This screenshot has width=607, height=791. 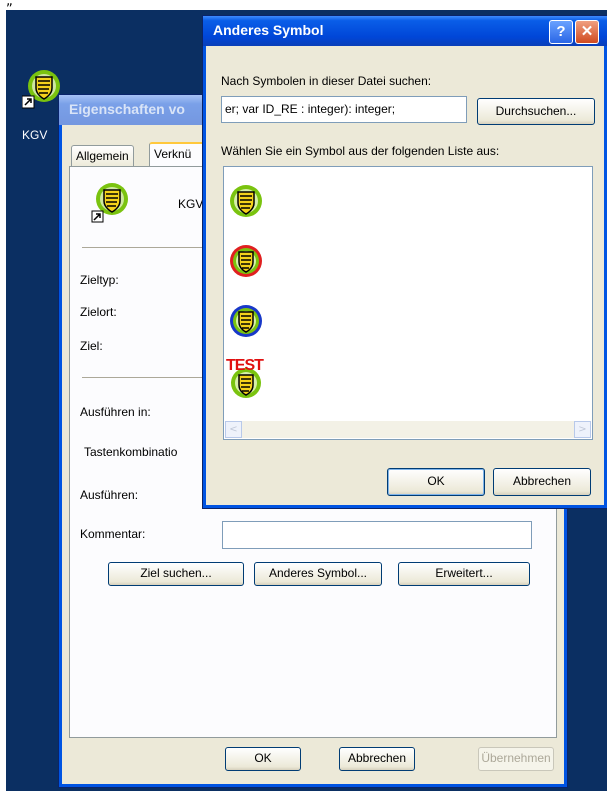 I want to click on search-file-label: Nach Symbolen in dieser Datei suchen:, so click(x=326, y=81).